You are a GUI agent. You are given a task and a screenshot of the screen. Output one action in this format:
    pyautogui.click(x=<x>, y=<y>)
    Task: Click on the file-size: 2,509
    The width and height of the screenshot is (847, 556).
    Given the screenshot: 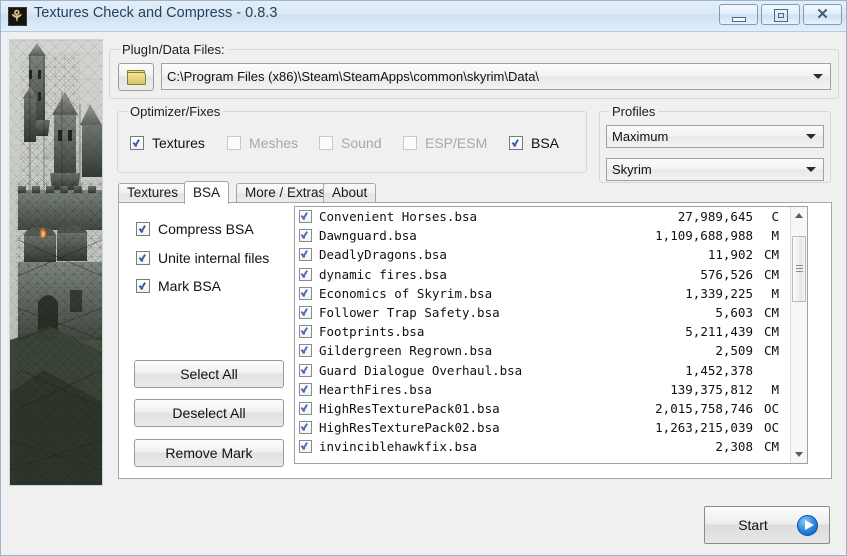 What is the action you would take?
    pyautogui.click(x=734, y=351)
    